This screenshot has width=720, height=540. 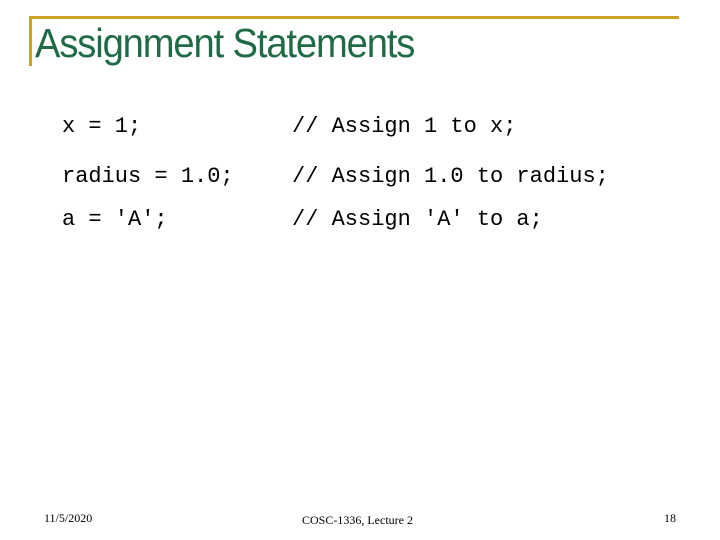 I want to click on code-comment: // Assign 1.0 to radius;, so click(x=450, y=176).